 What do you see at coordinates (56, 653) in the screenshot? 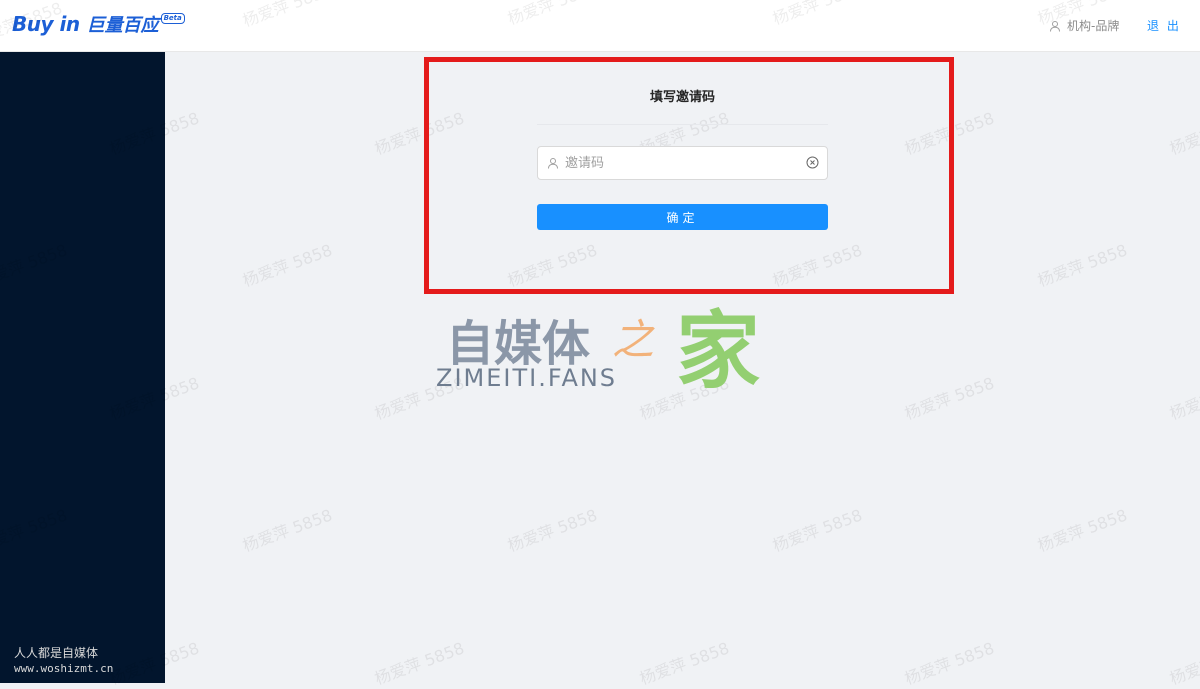
I see `site-watermark-name: 人人都是自媒体` at bounding box center [56, 653].